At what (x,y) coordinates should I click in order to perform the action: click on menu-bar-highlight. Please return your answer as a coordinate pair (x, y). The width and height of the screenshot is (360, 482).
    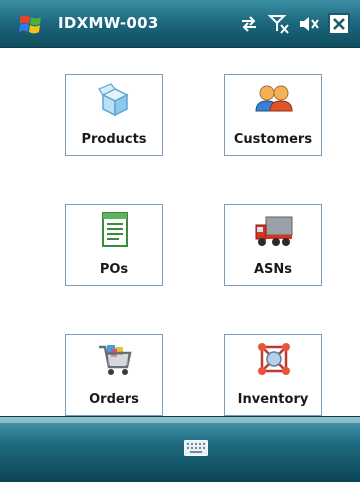
    Looking at the image, I should click on (180, 420).